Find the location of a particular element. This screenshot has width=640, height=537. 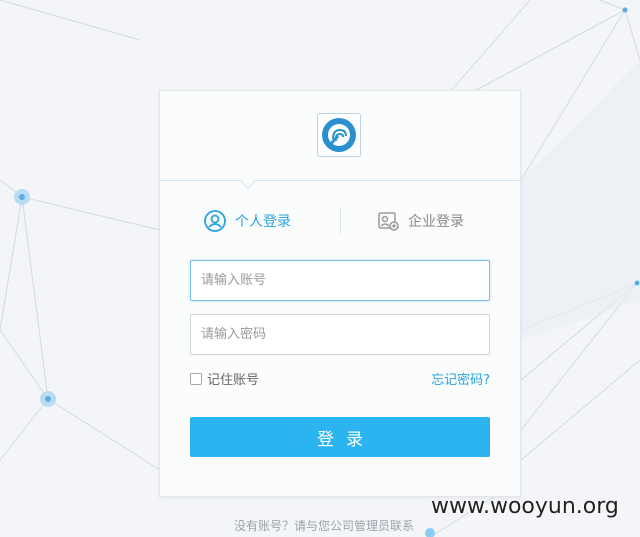

login-button: 登录 is located at coordinates (340, 437).